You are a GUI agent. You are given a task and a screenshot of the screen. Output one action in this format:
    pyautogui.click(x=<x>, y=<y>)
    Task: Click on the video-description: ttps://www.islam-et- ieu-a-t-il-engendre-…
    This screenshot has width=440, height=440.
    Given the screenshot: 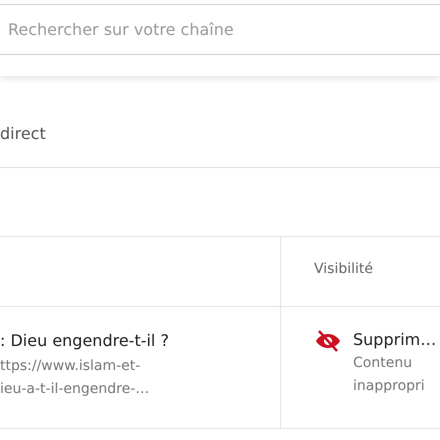 What is the action you would take?
    pyautogui.click(x=75, y=378)
    